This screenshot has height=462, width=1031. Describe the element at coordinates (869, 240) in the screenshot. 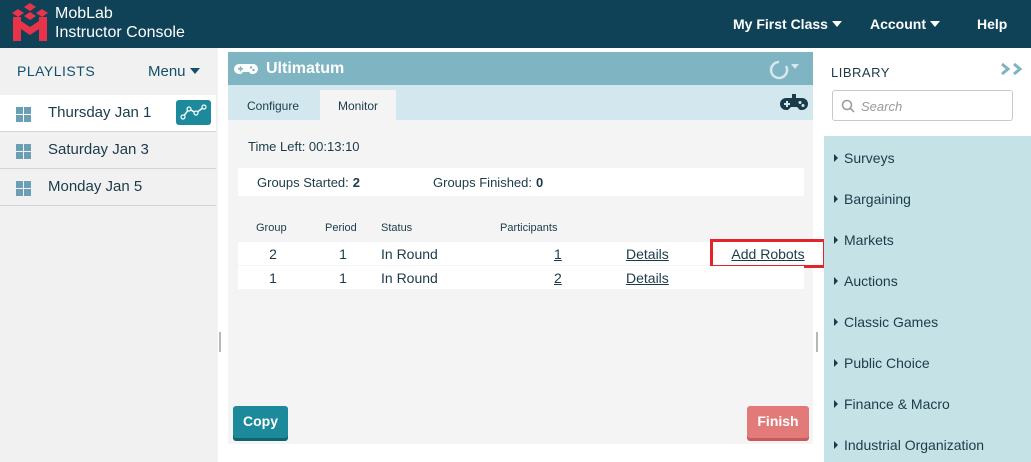

I see `library-item-label: Markets` at that location.